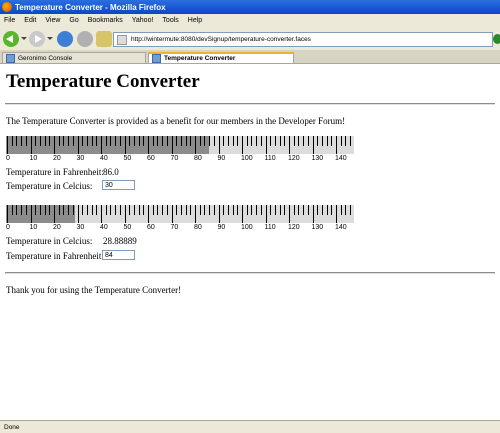  I want to click on menu-edit: Edit, so click(30, 20).